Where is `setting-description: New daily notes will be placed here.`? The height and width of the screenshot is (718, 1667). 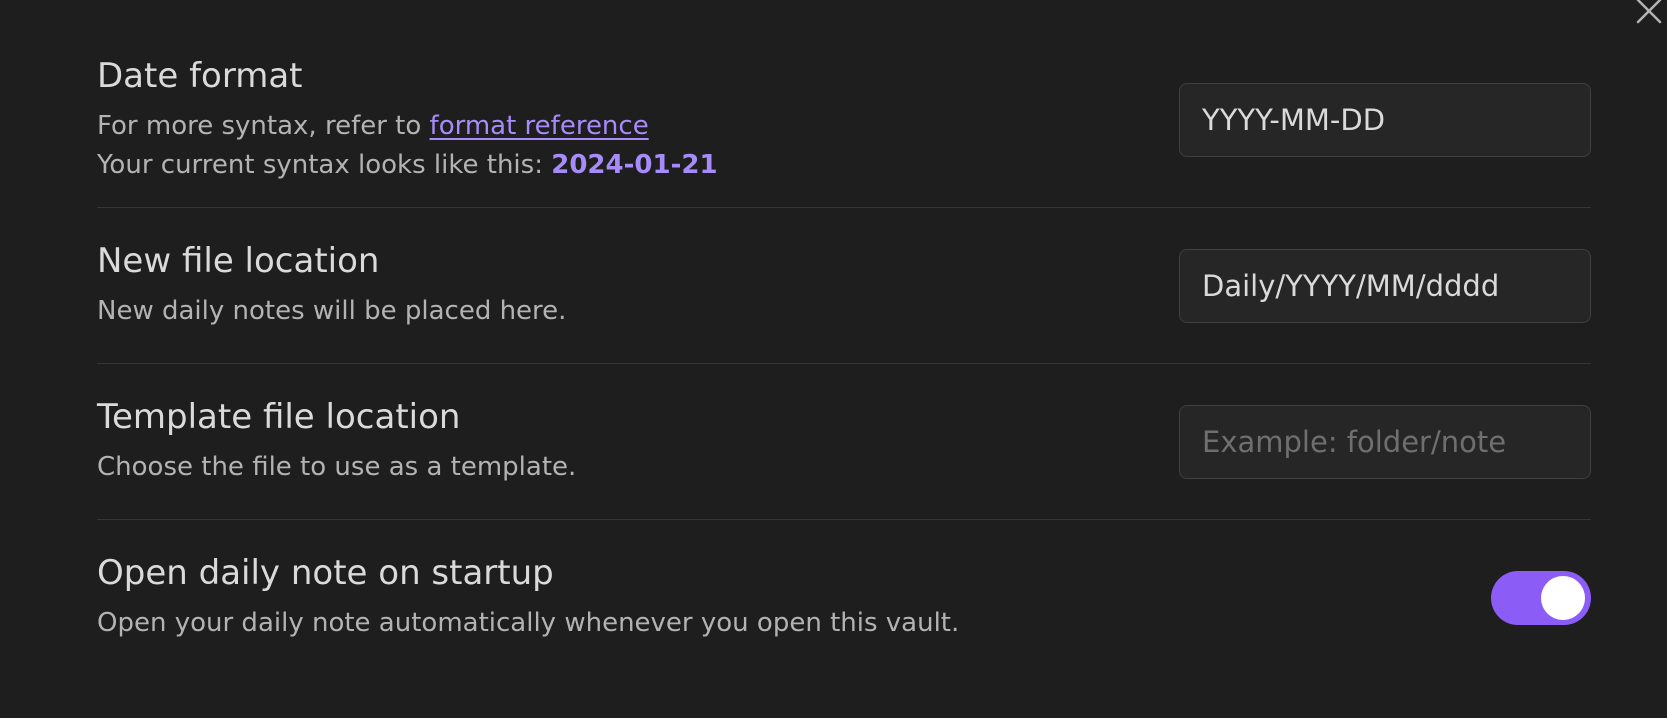 setting-description: New daily notes will be placed here. is located at coordinates (332, 310).